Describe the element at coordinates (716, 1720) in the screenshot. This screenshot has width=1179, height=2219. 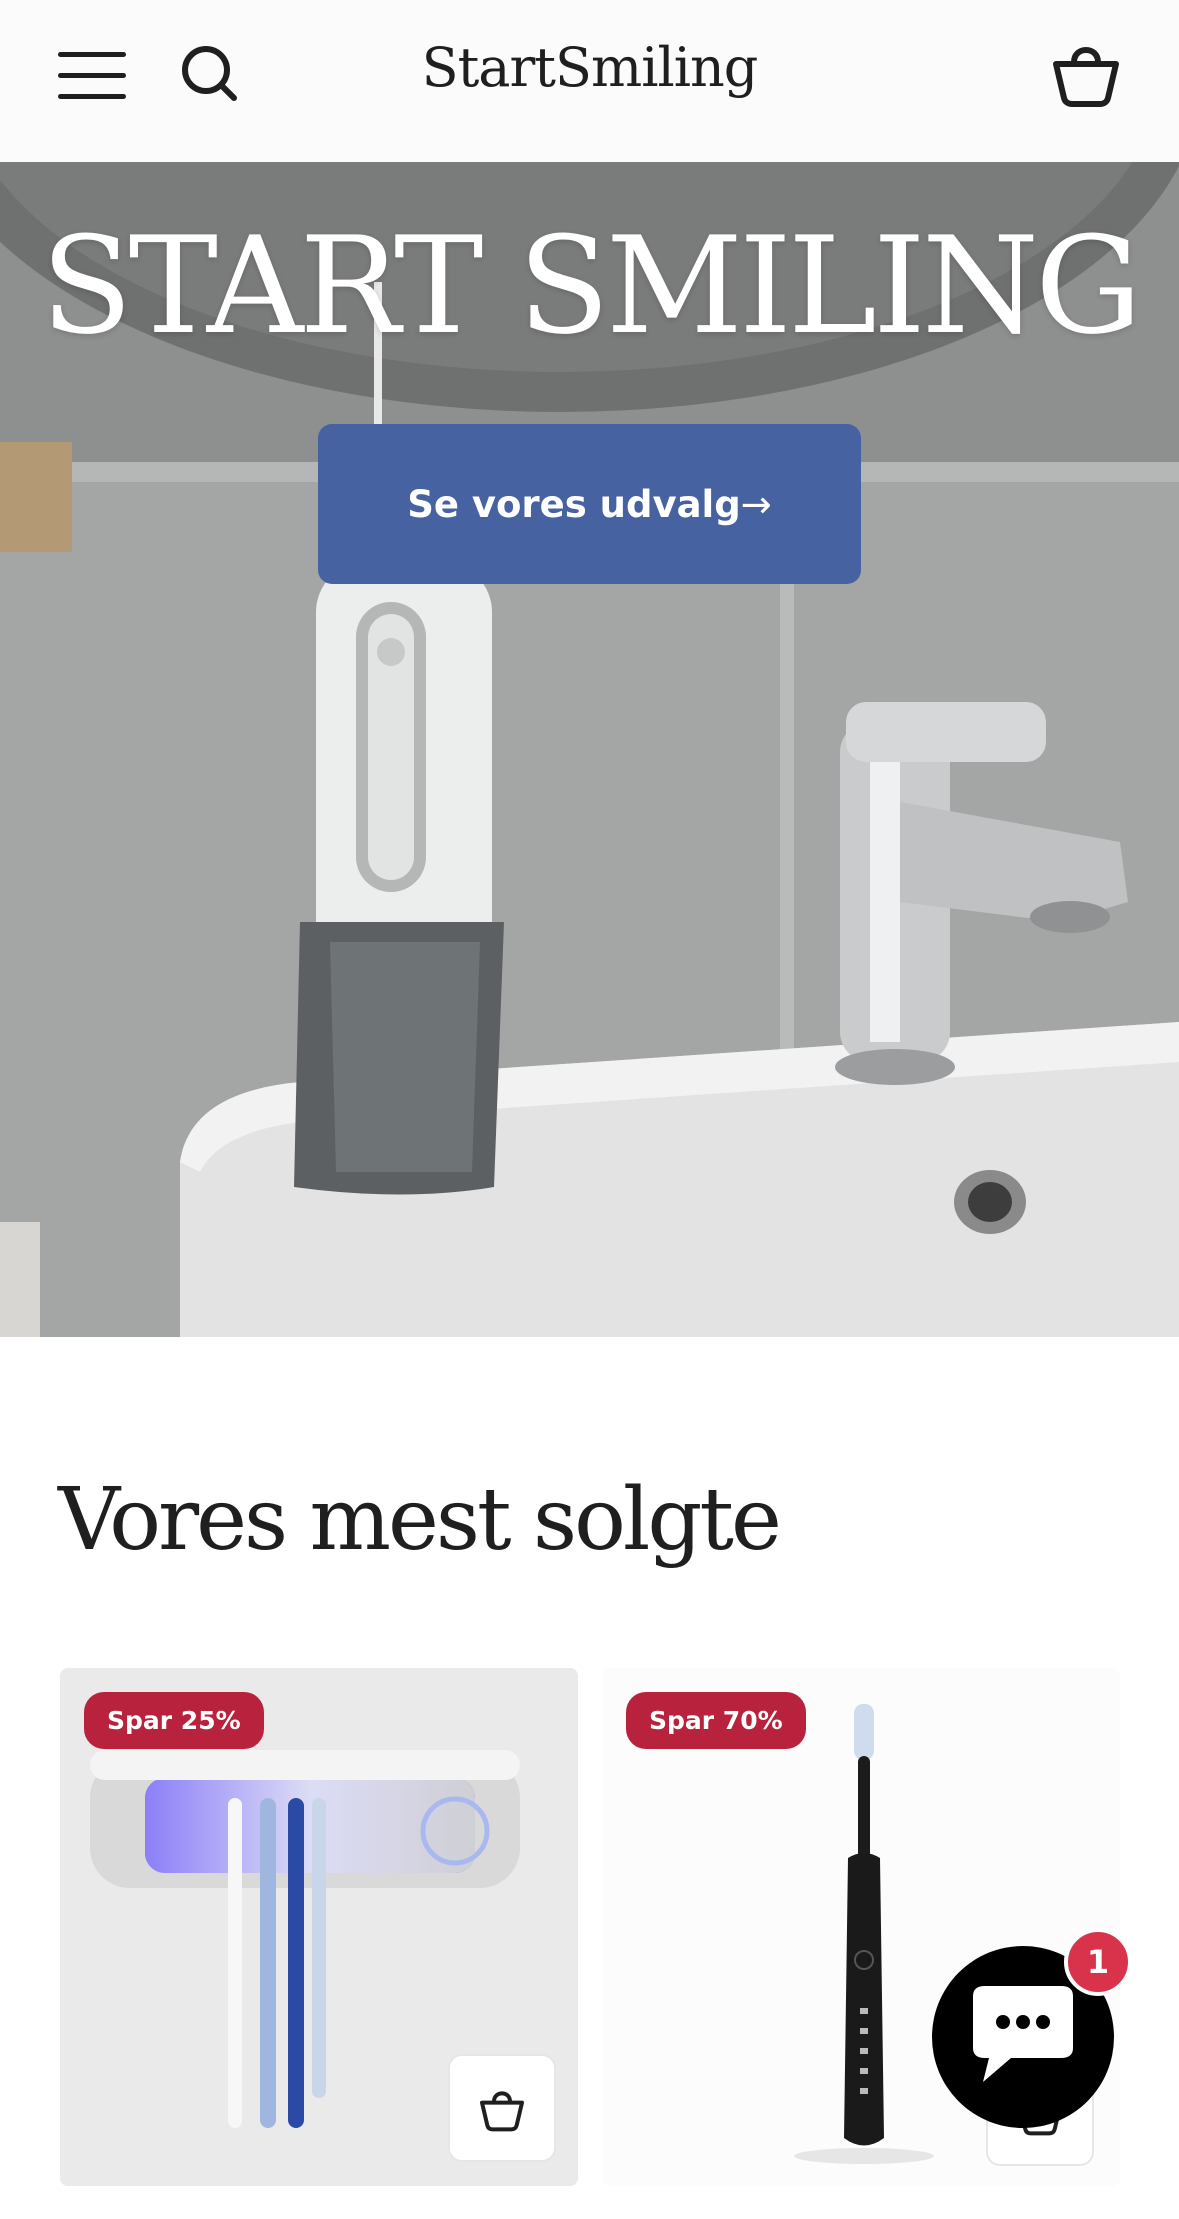
I see `discount-badge: Spar 70%` at that location.